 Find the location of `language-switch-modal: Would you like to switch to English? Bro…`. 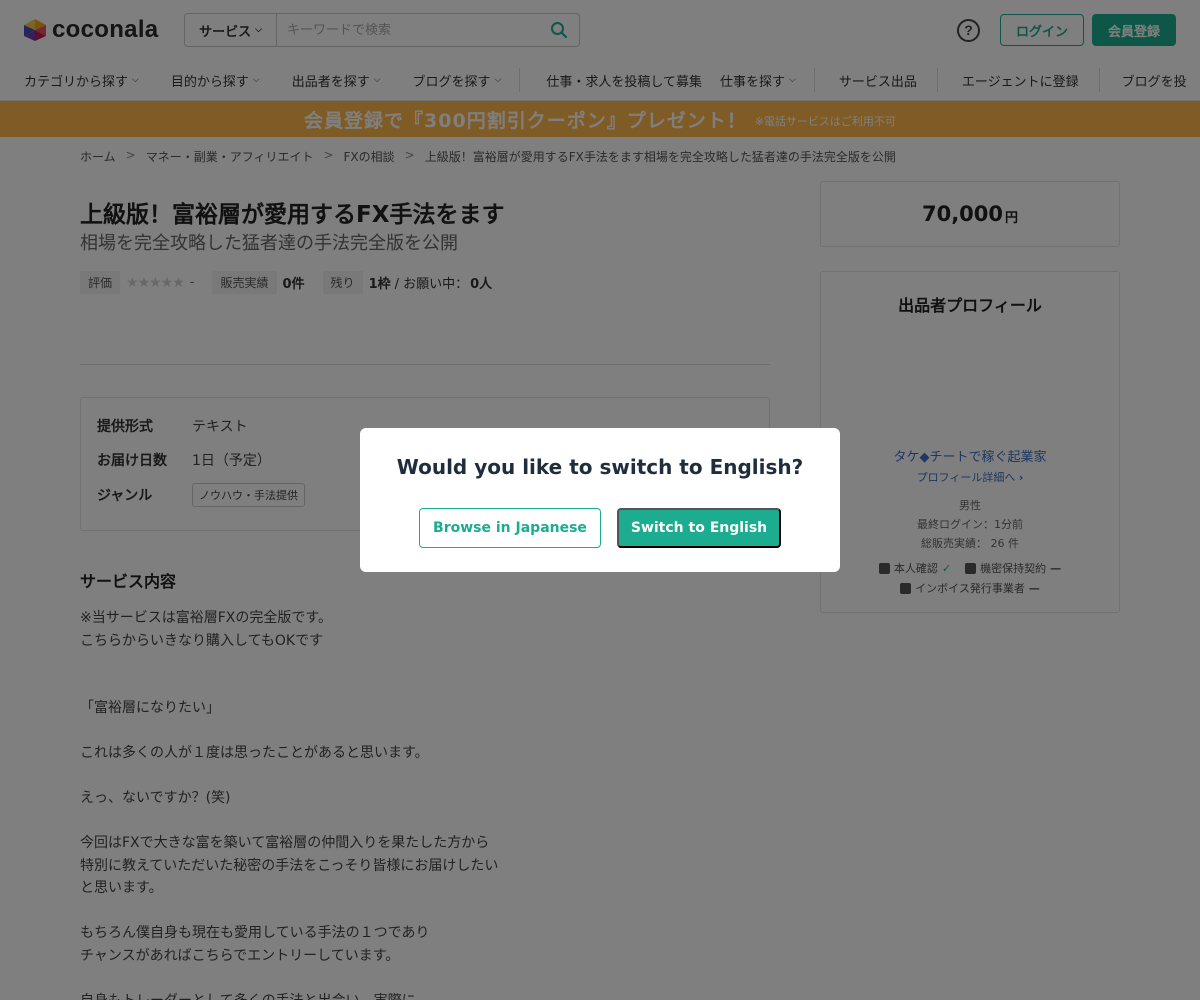

language-switch-modal: Would you like to switch to English? Bro… is located at coordinates (600, 500).